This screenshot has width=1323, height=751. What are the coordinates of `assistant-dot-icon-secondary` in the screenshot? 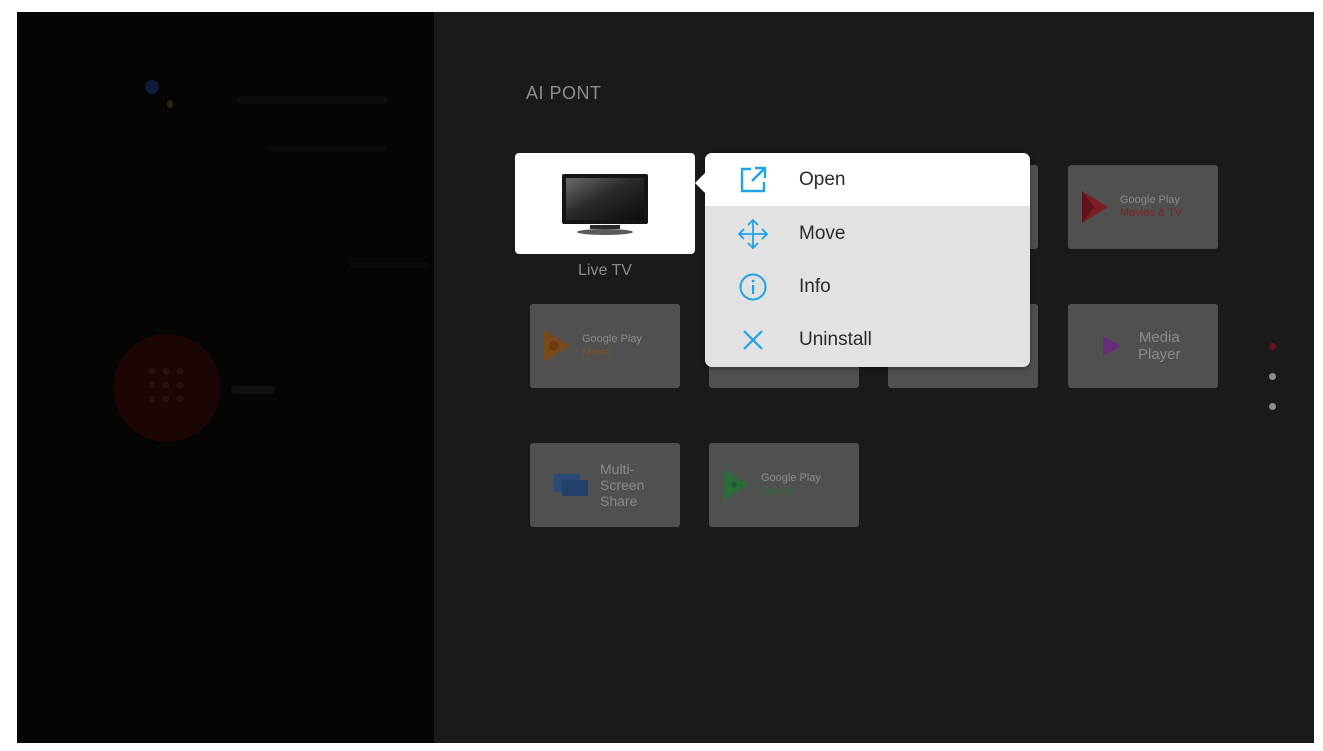 It's located at (170, 104).